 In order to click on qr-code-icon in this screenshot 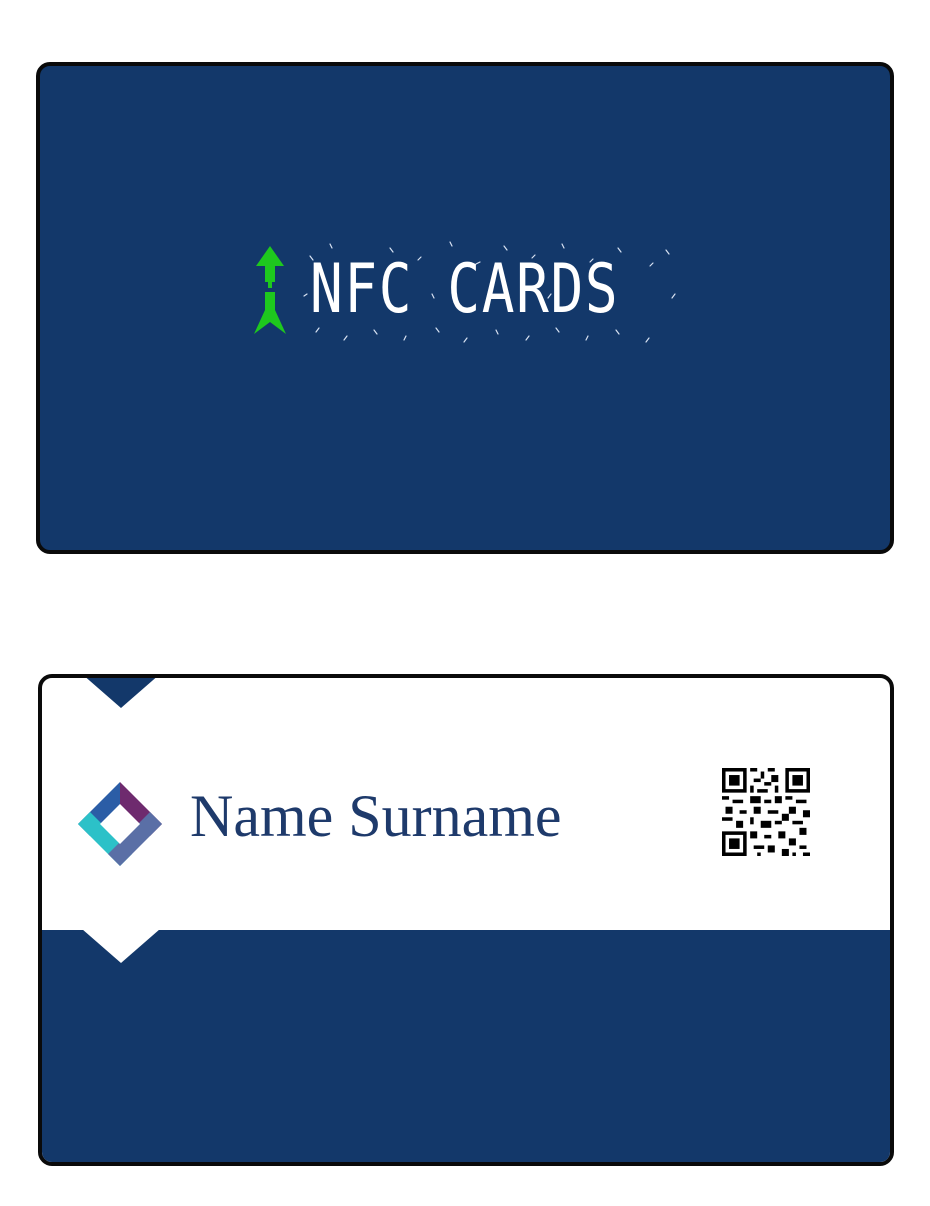, I will do `click(766, 812)`.